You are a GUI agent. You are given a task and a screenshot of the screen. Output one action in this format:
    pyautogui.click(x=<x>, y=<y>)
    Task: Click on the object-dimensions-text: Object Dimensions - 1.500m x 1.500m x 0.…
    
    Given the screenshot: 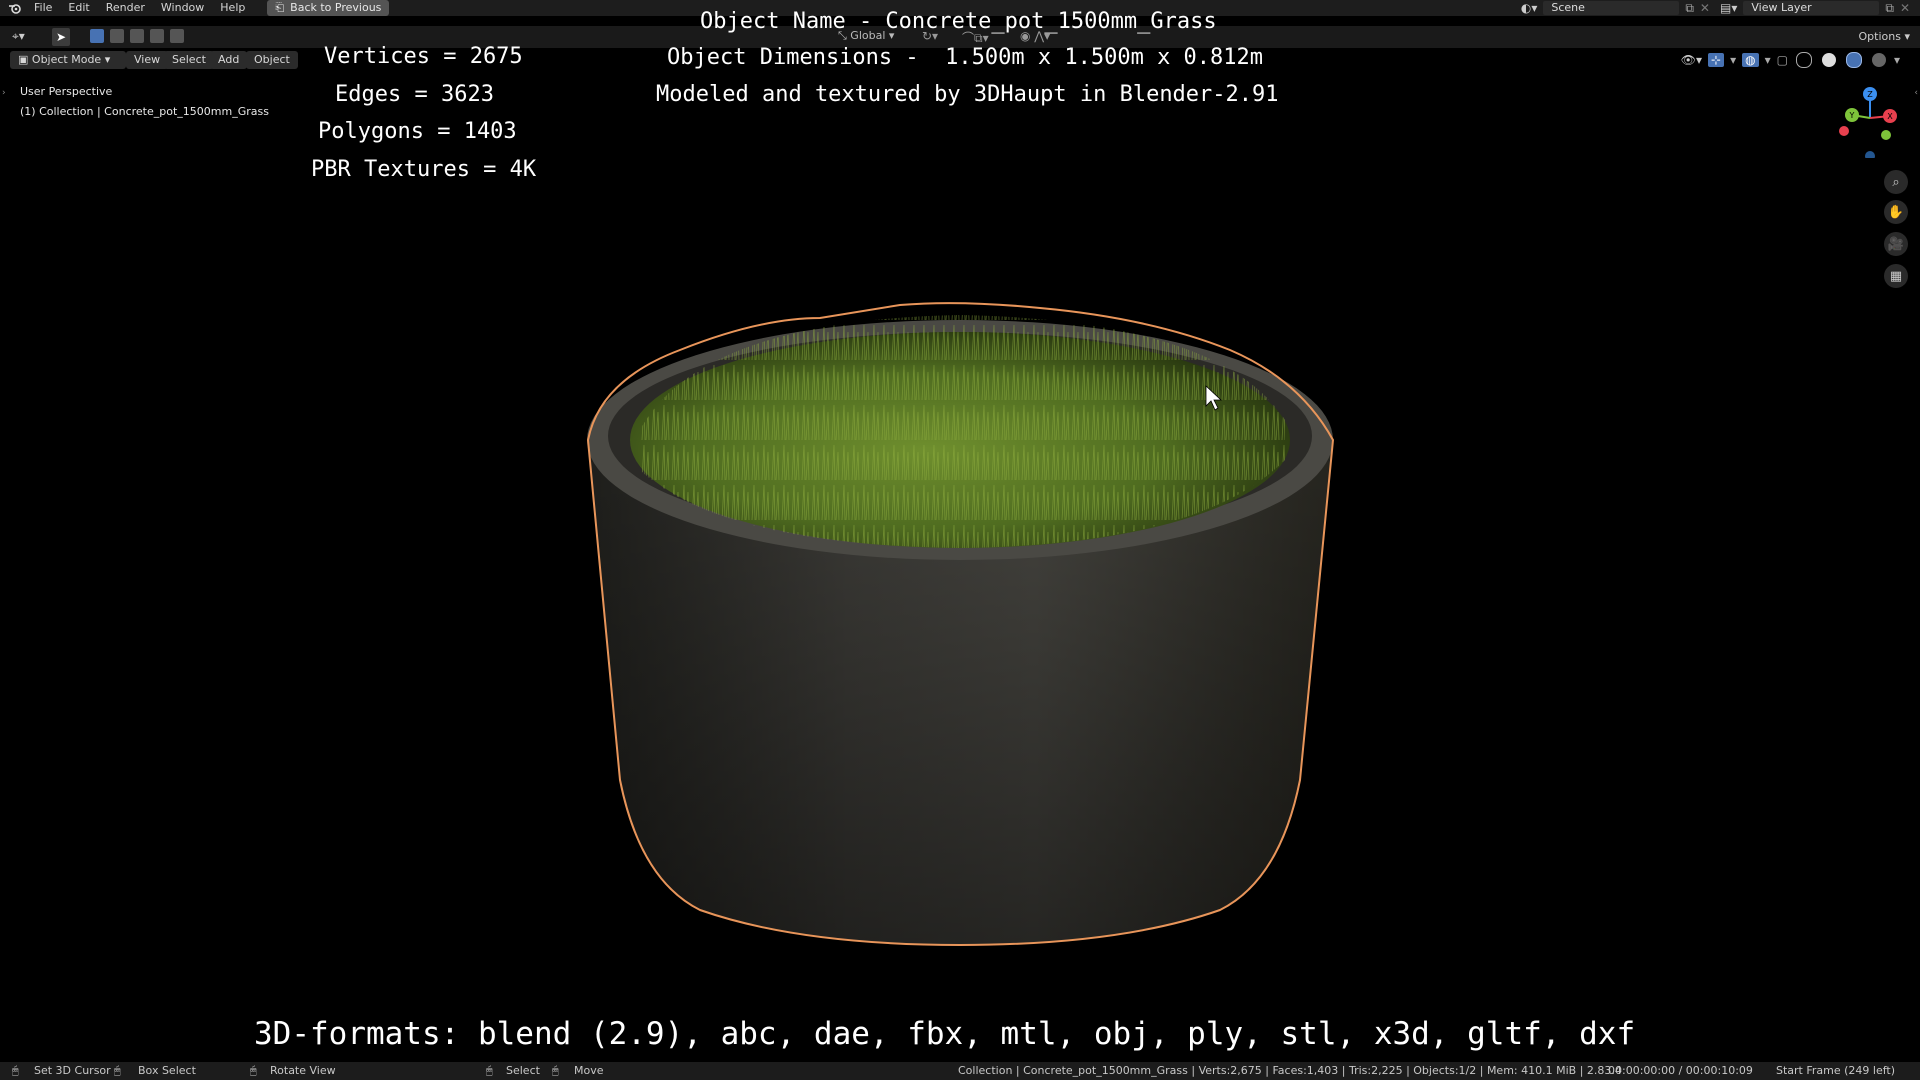 What is the action you would take?
    pyautogui.click(x=965, y=57)
    